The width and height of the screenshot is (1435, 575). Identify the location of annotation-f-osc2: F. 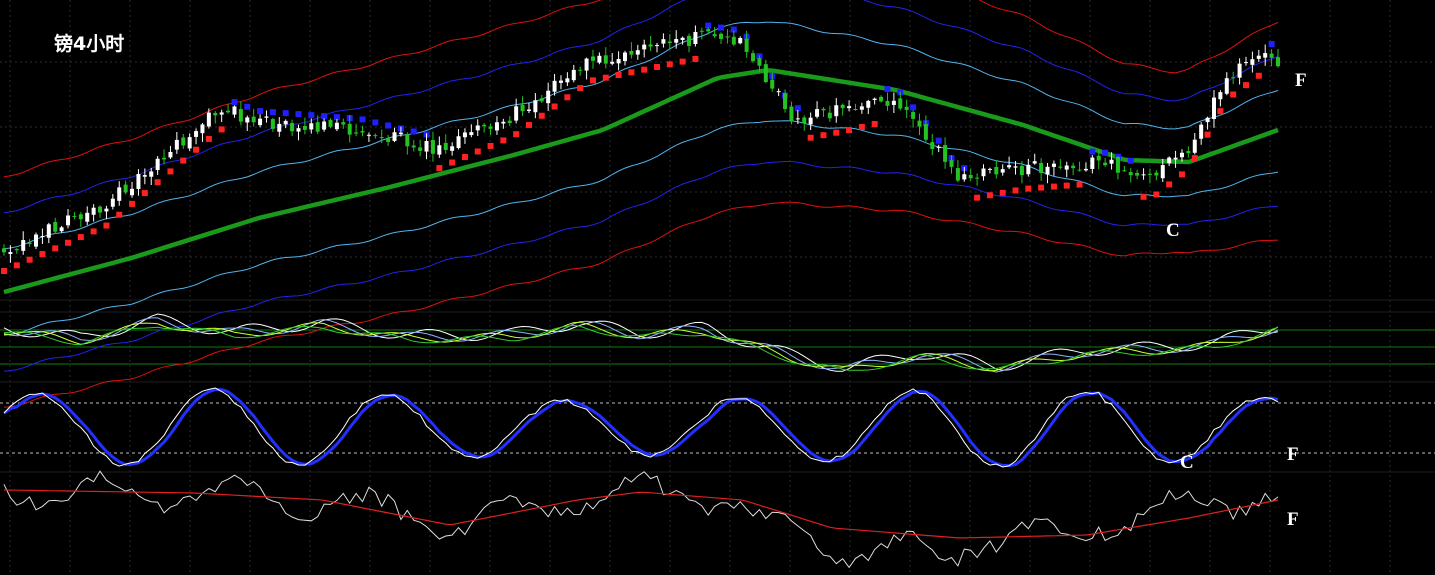
(1293, 519).